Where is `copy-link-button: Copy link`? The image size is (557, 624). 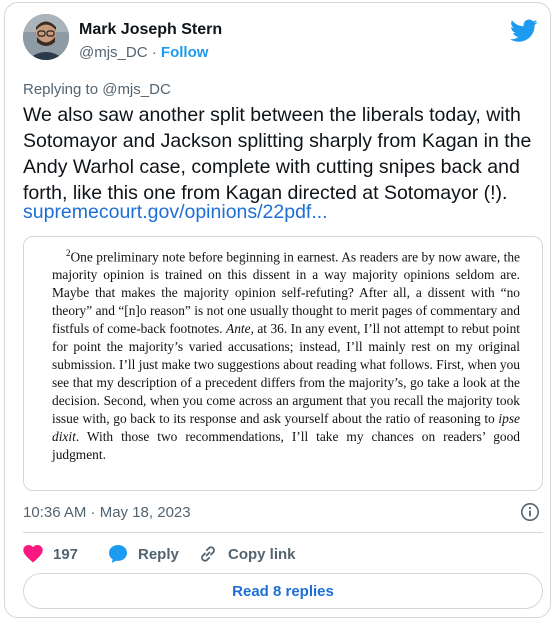
copy-link-button: Copy link is located at coordinates (247, 554).